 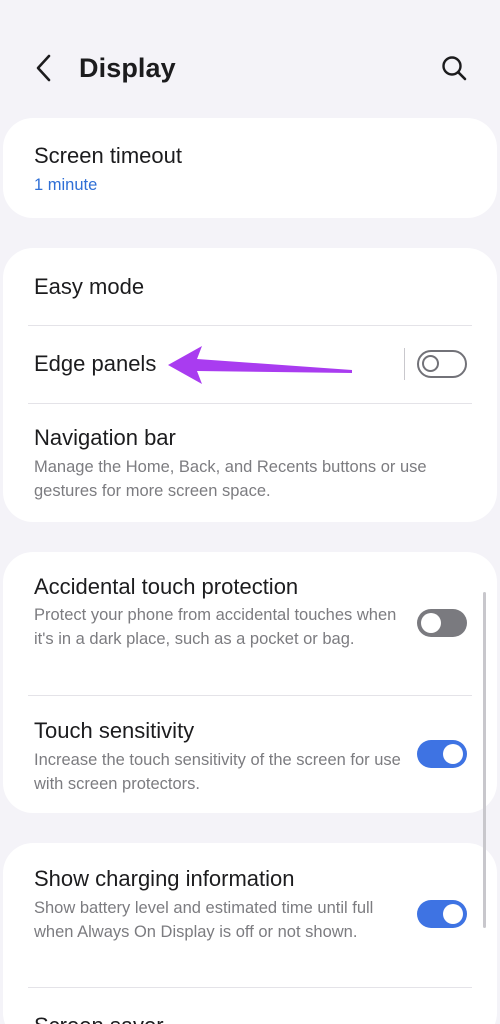 I want to click on charging-info-toggle, so click(x=442, y=914).